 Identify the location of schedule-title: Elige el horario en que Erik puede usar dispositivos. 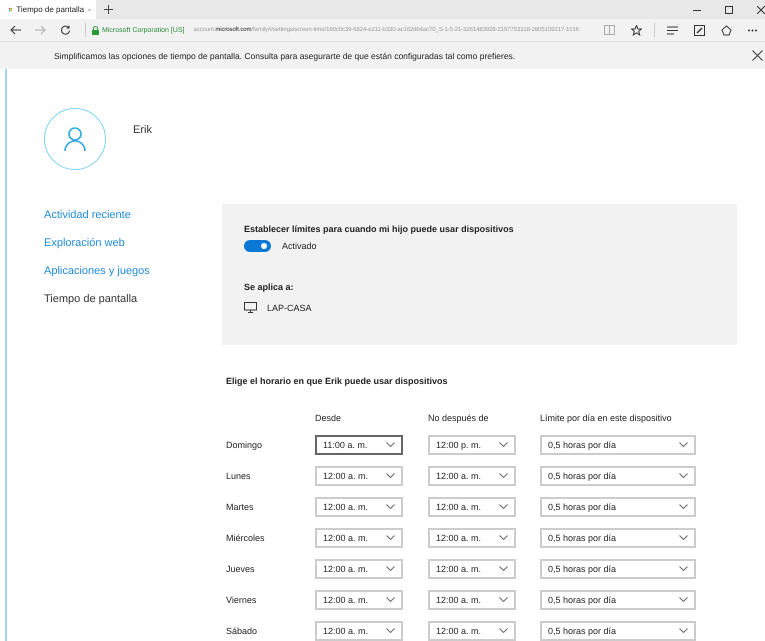
(337, 381).